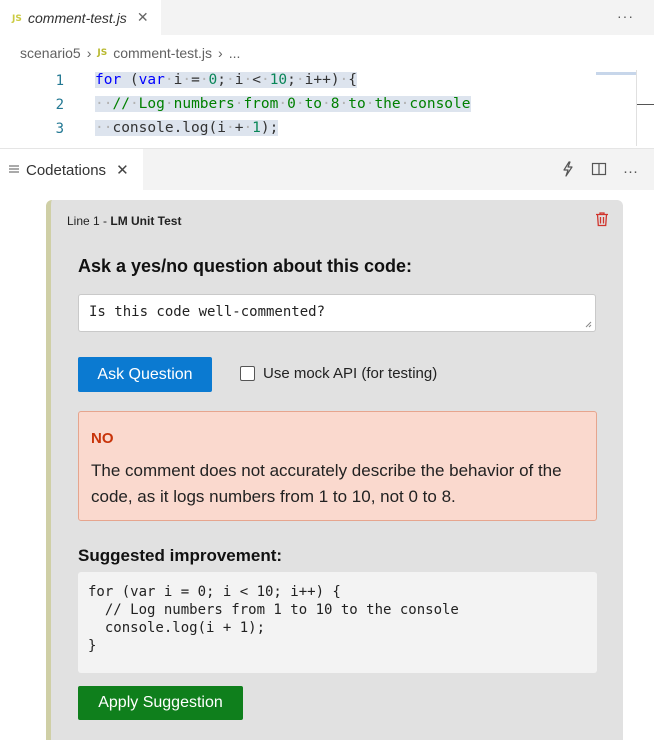 The width and height of the screenshot is (654, 740). Describe the element at coordinates (102, 438) in the screenshot. I see `result-verdict: NO` at that location.